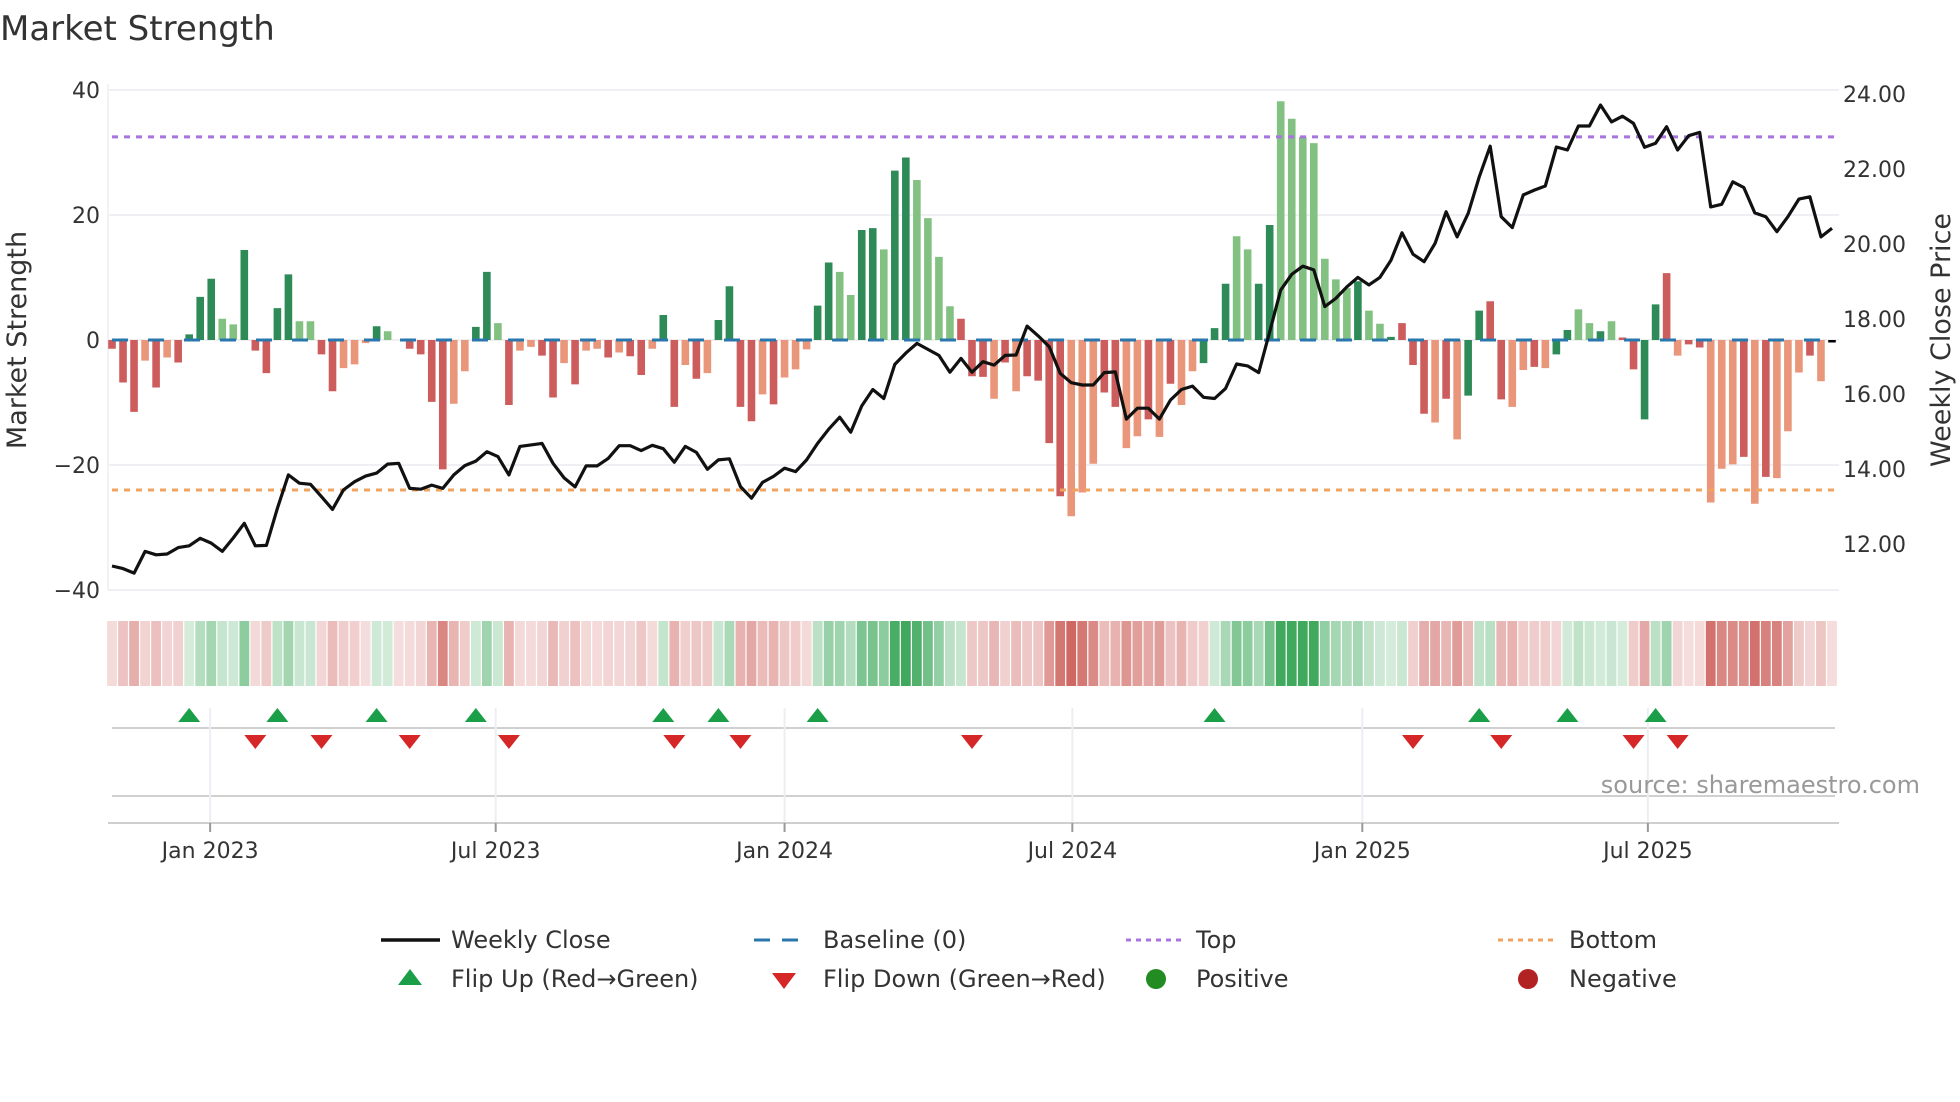 The width and height of the screenshot is (1960, 1102). Describe the element at coordinates (939, 979) in the screenshot. I see `legend-item-flip-down: Flip Down (Green→Red)` at that location.